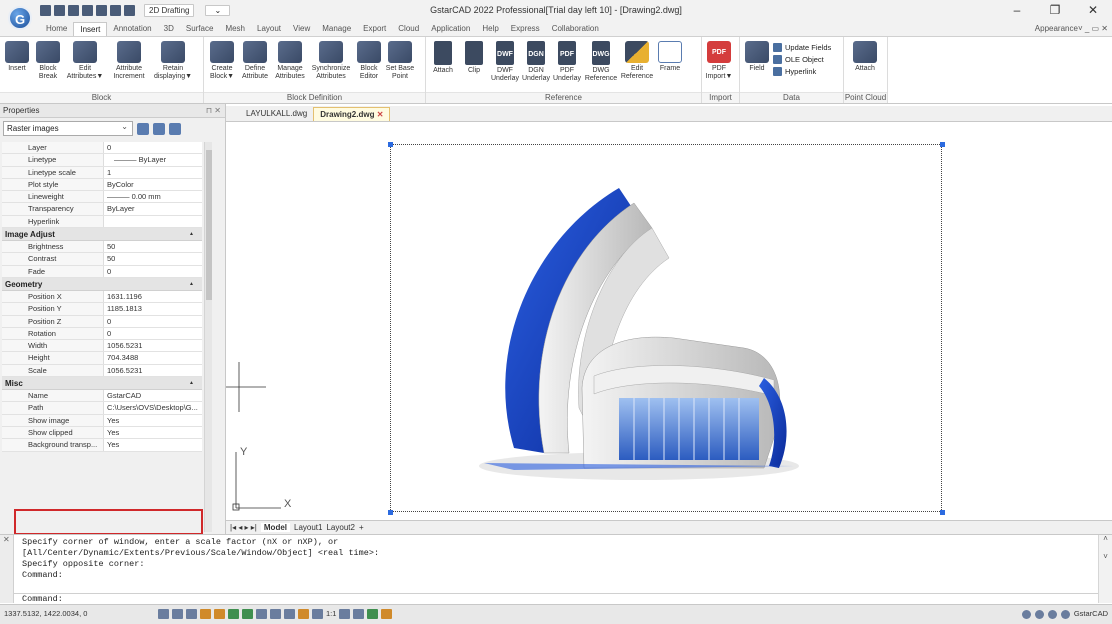 The height and width of the screenshot is (624, 1112). What do you see at coordinates (275, 614) in the screenshot?
I see `lineweight-icon` at bounding box center [275, 614].